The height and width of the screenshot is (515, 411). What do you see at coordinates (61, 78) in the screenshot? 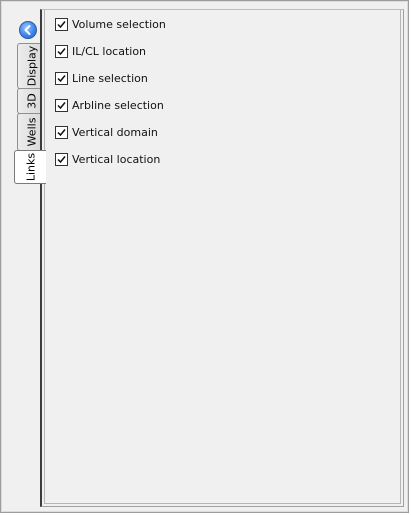
I see `line-selection-checkbox` at bounding box center [61, 78].